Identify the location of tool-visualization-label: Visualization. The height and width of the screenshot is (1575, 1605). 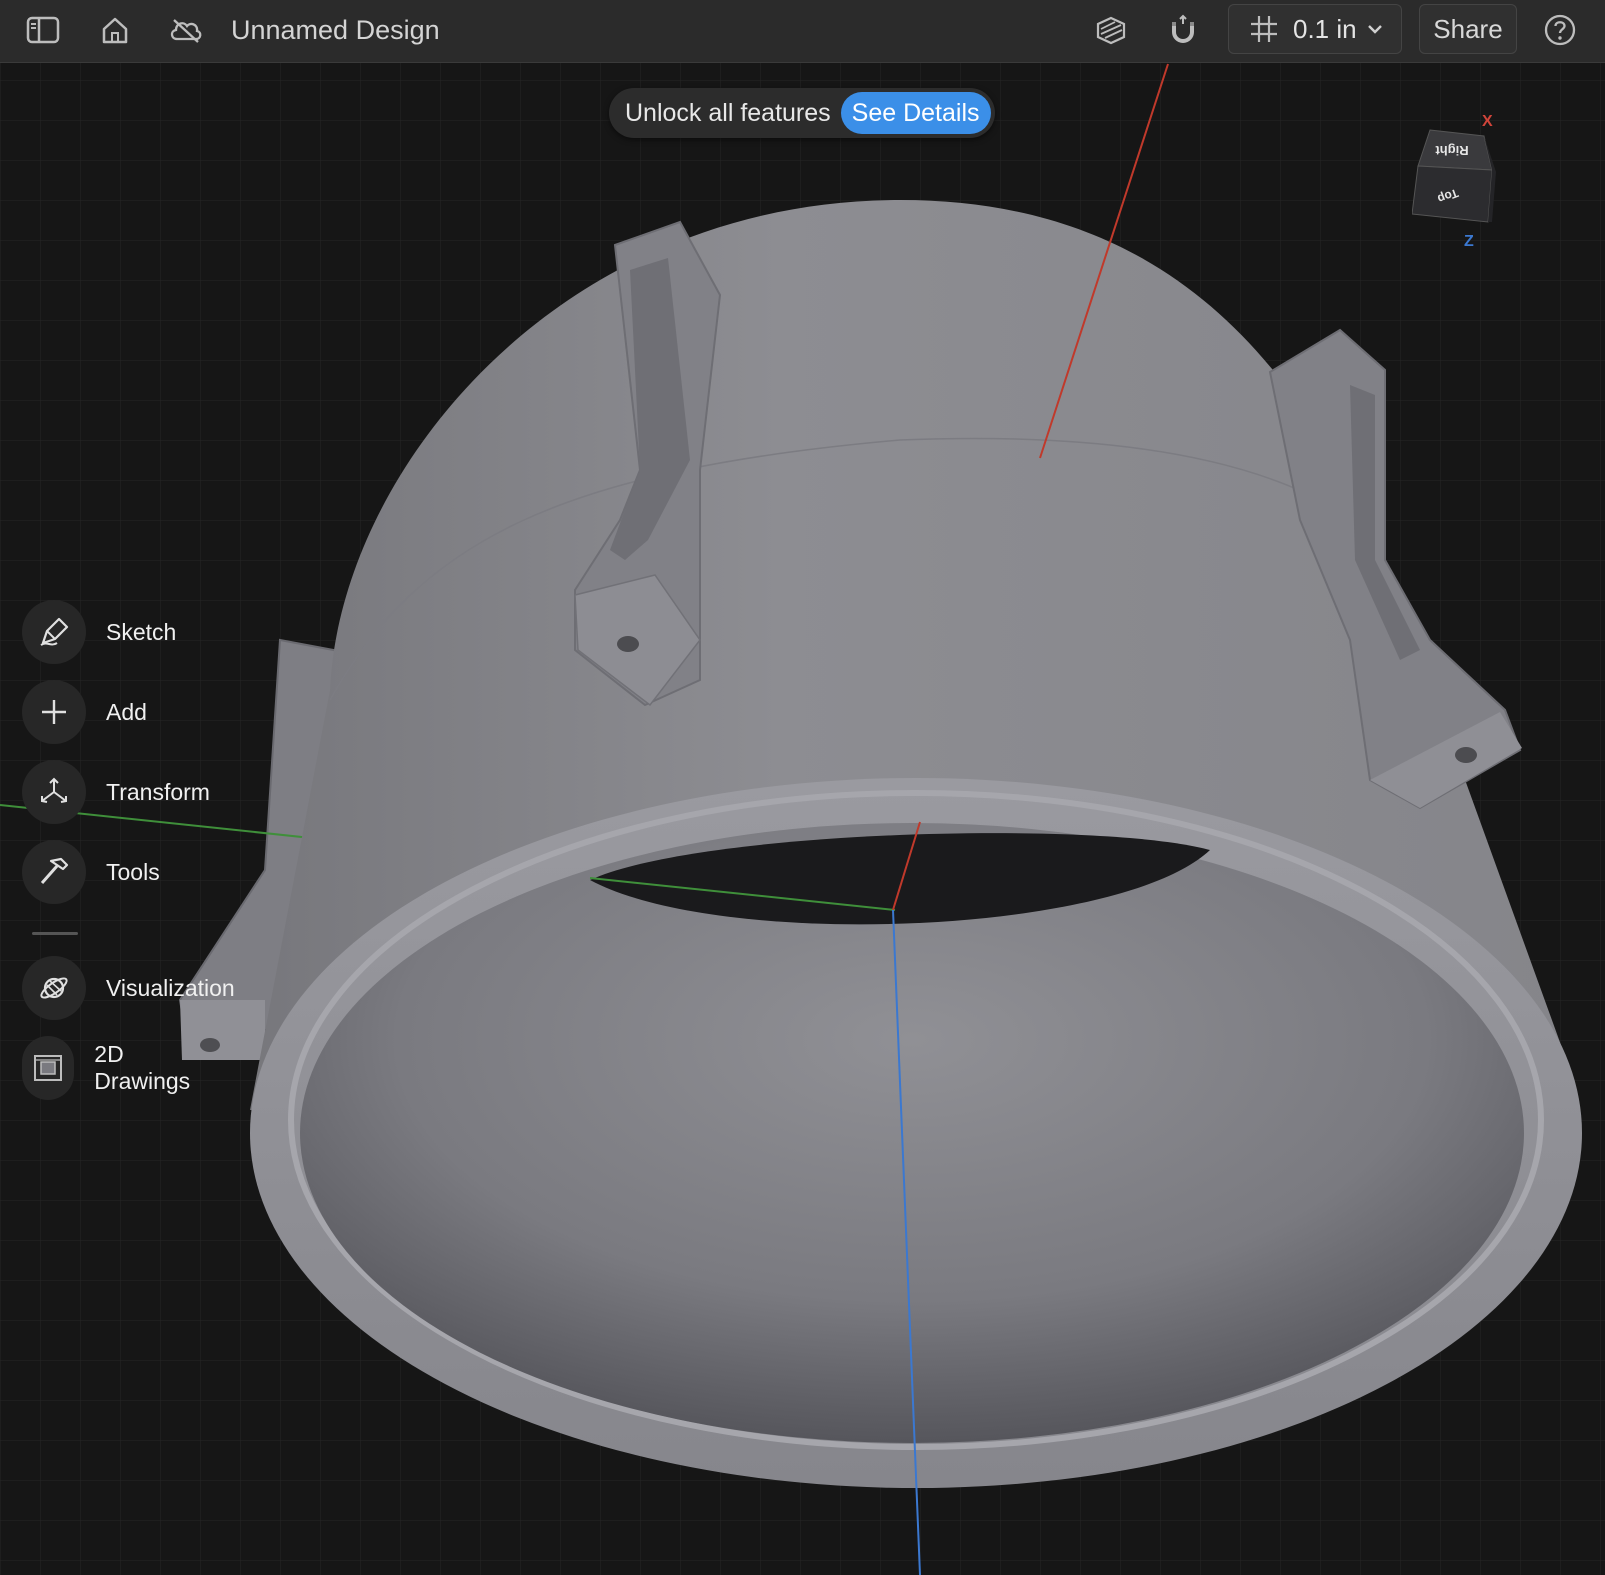
(170, 987).